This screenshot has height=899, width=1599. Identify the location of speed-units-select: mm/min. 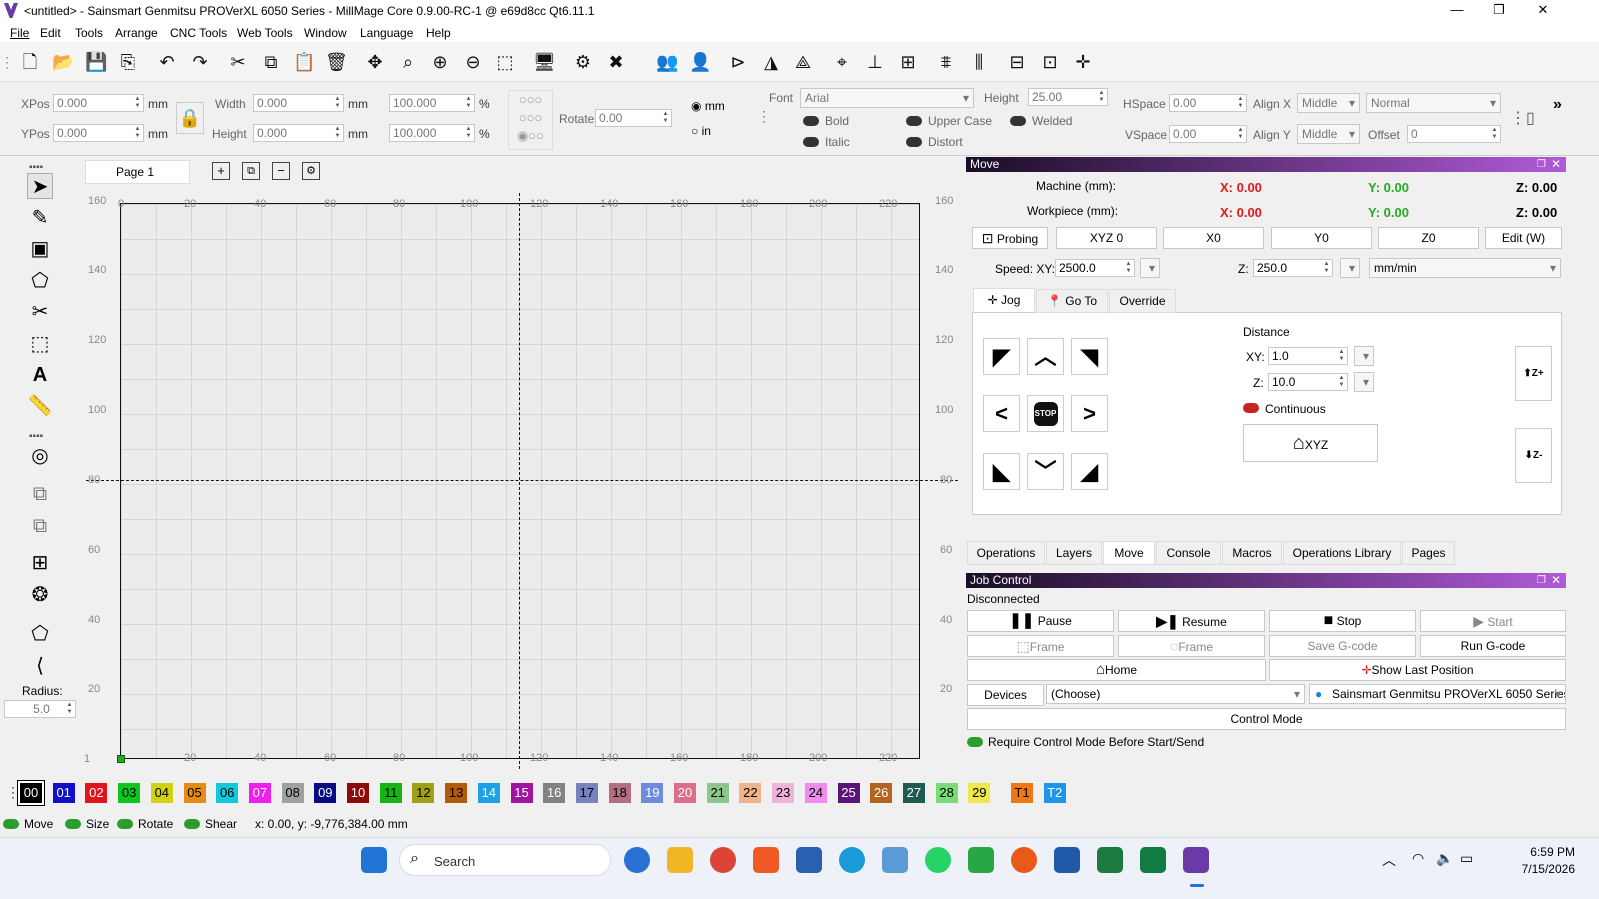
(1465, 268).